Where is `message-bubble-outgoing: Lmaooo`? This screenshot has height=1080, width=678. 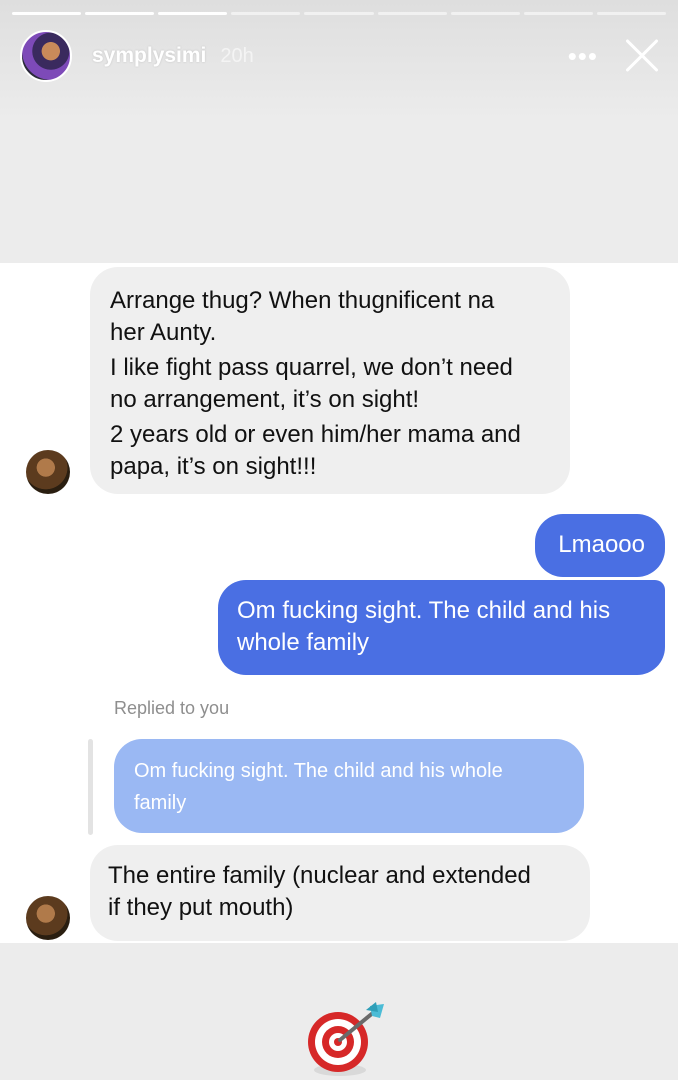
message-bubble-outgoing: Lmaooo is located at coordinates (600, 545).